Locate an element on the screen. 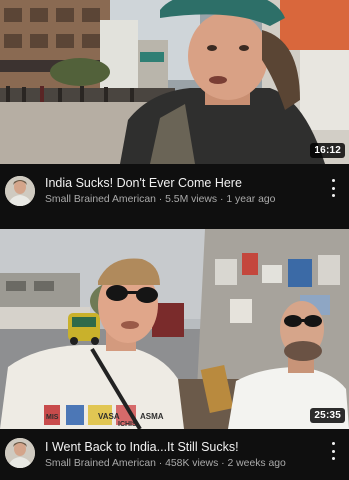  video-title: India Sucks! Don't Ever Come Here is located at coordinates (183, 183).